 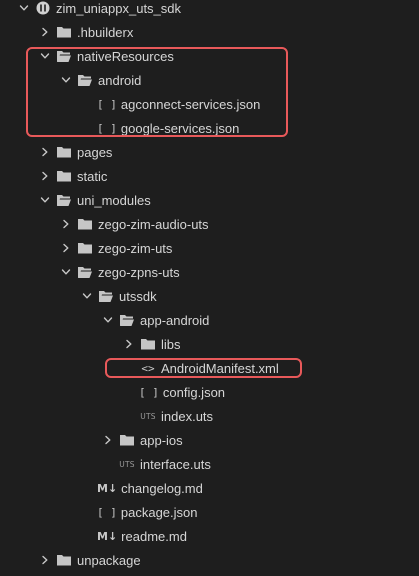 I want to click on file-interface-uts: UTS interface.uts, so click(x=209, y=464).